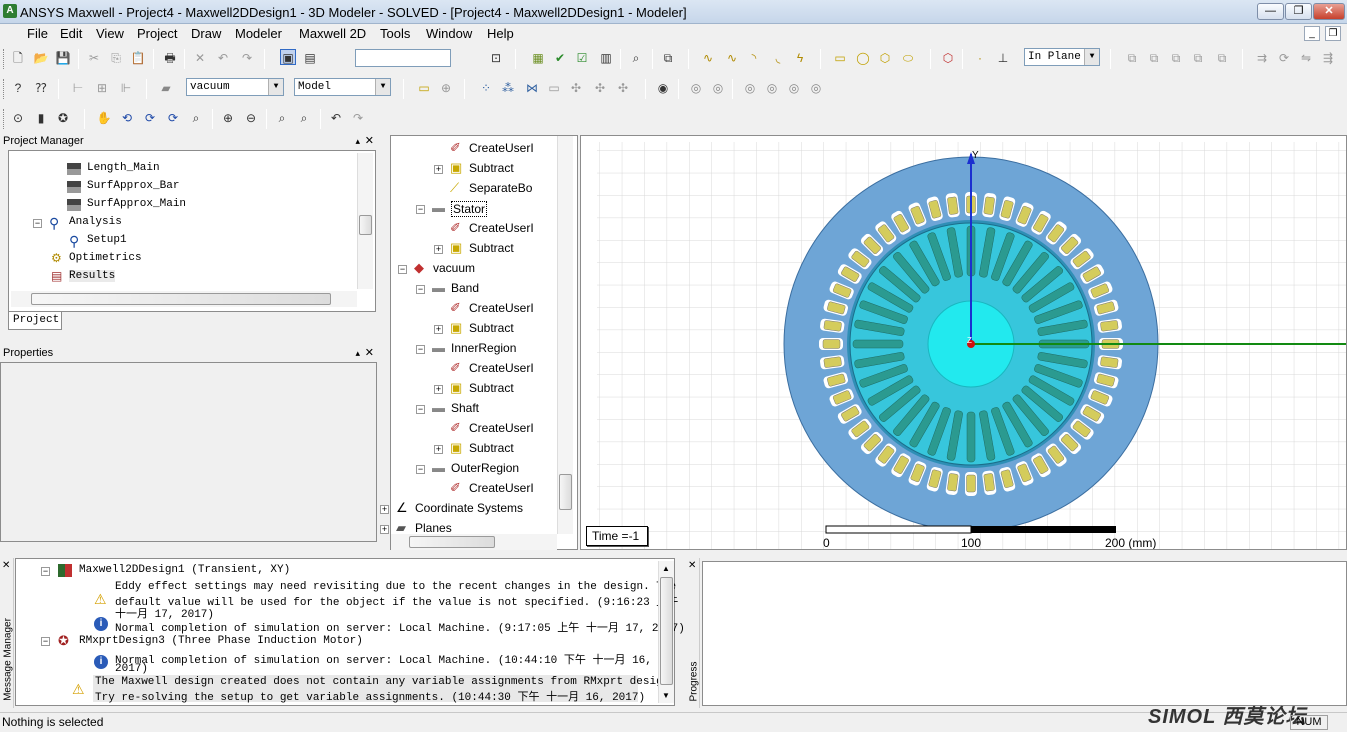 The image size is (1347, 732). Describe the element at coordinates (41, 88) in the screenshot. I see `context-help-icon: ⁇` at that location.